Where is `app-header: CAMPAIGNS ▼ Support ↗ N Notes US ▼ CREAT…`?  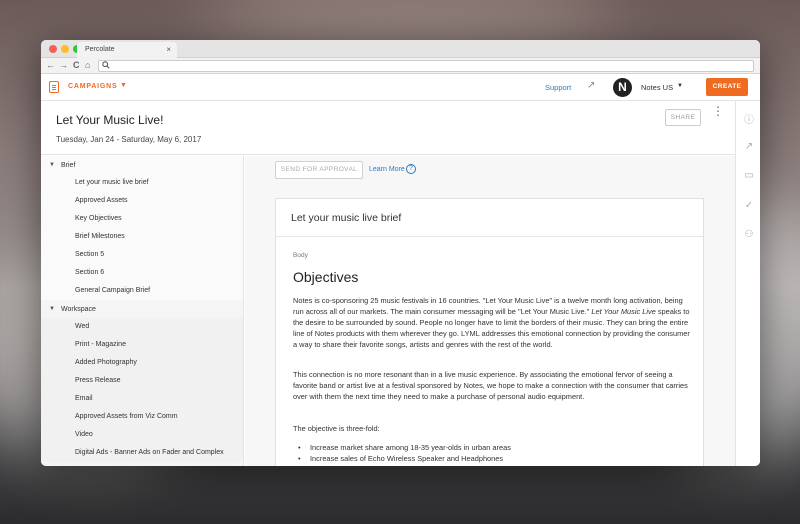 app-header: CAMPAIGNS ▼ Support ↗ N Notes US ▼ CREAT… is located at coordinates (400, 87).